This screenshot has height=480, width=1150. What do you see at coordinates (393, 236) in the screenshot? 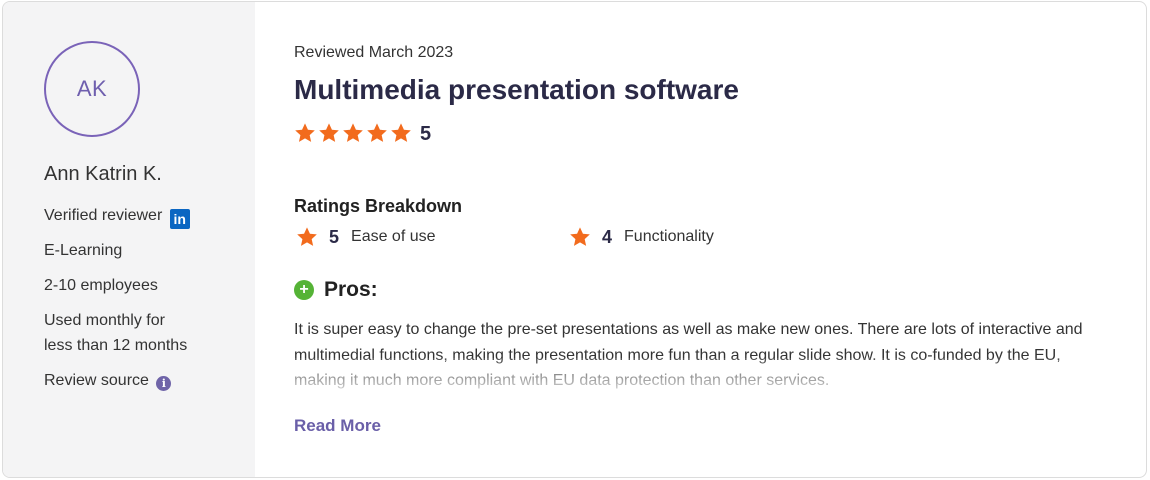
I see `ease-of-use-label: Ease of use` at bounding box center [393, 236].